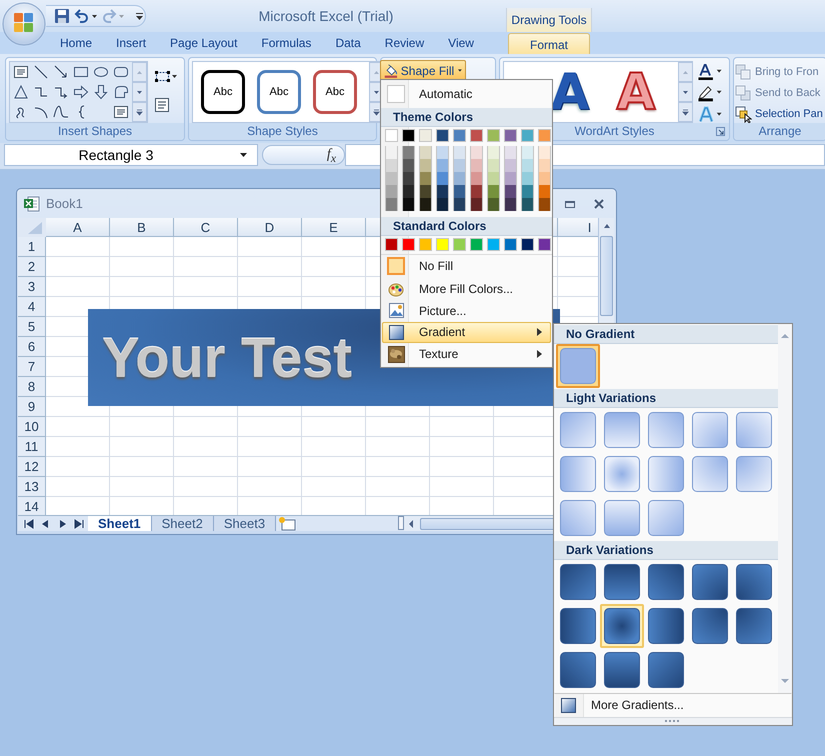 Image resolution: width=825 pixels, height=756 pixels. What do you see at coordinates (348, 43) in the screenshot?
I see `ribbon-tab: Data` at bounding box center [348, 43].